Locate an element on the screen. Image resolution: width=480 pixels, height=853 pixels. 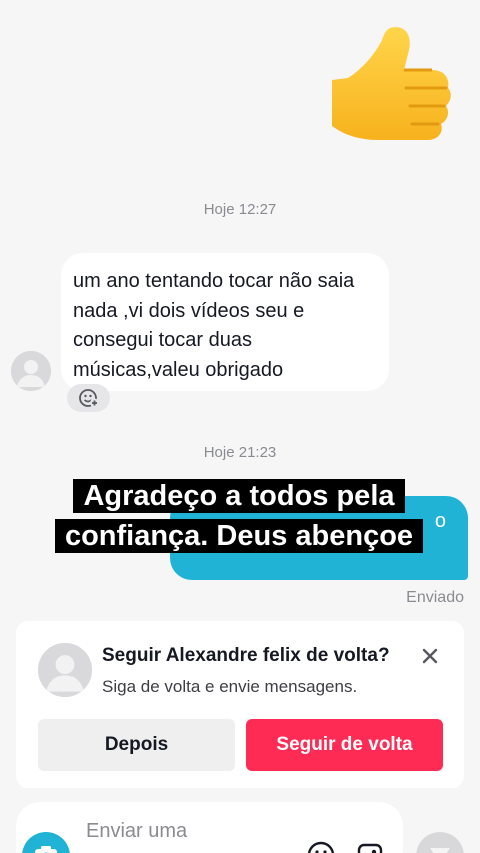
send-icon is located at coordinates (440, 850).